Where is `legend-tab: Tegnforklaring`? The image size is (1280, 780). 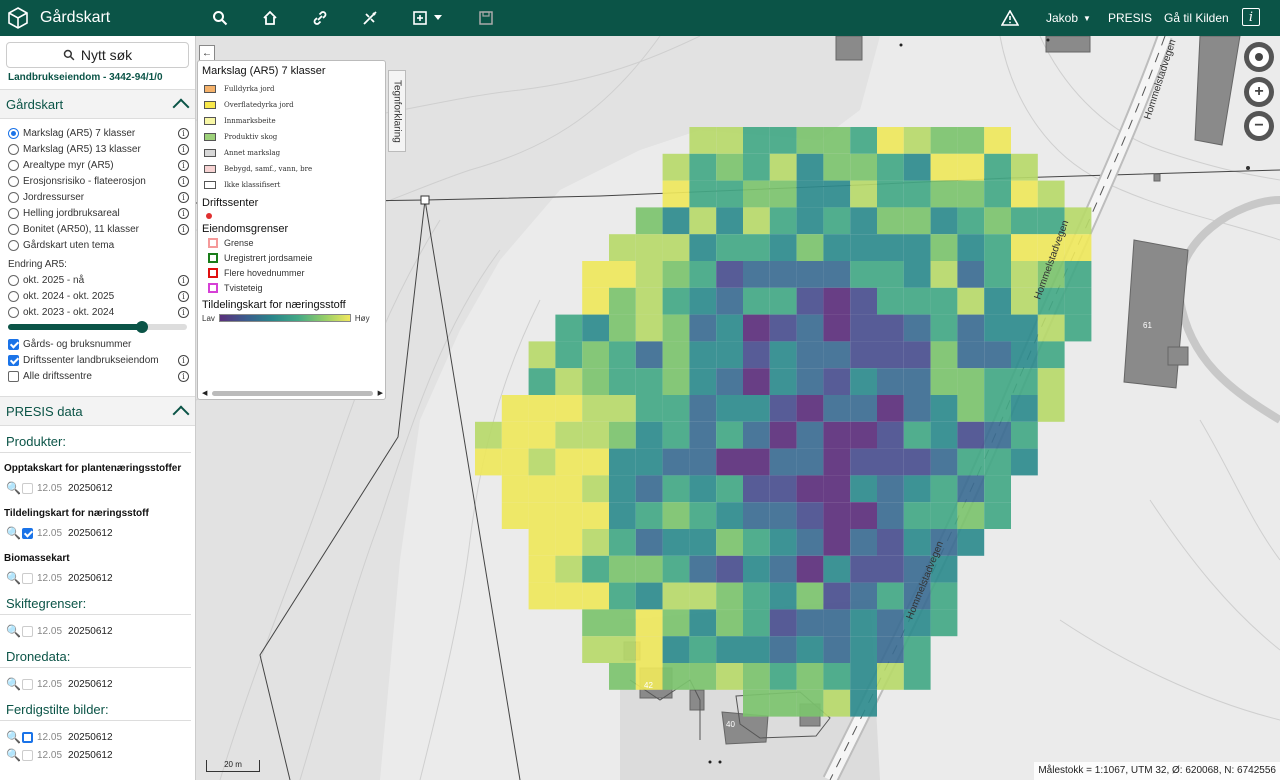
legend-tab: Tegnforklaring is located at coordinates (397, 111).